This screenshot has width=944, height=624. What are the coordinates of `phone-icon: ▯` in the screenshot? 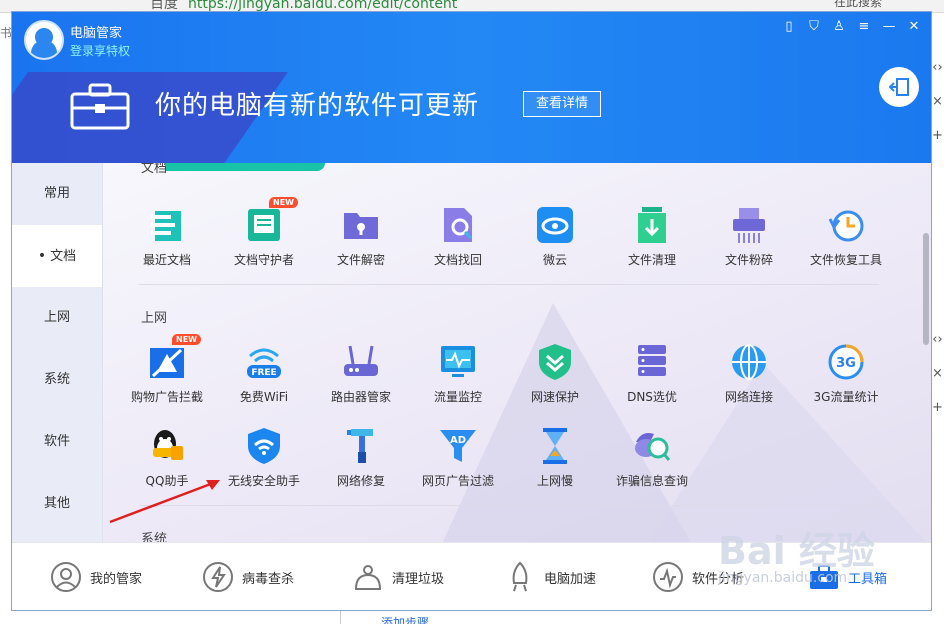 It's located at (789, 27).